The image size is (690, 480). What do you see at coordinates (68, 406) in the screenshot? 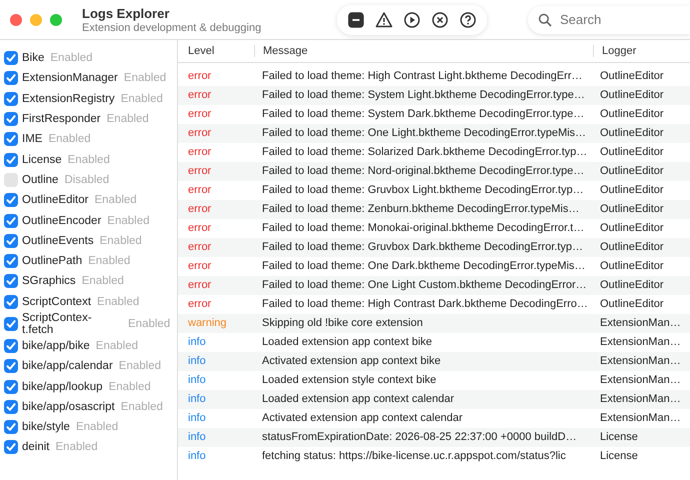
I see `logger-name: bike/app/osascript` at bounding box center [68, 406].